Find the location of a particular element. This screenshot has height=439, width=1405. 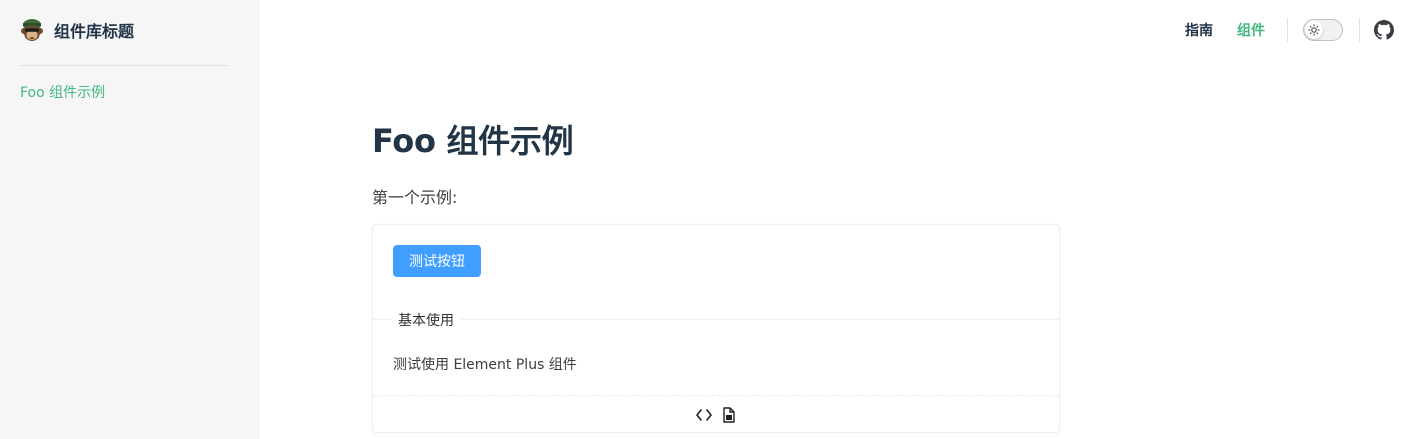

top-nav: 指南 组件 is located at coordinates (1289, 30).